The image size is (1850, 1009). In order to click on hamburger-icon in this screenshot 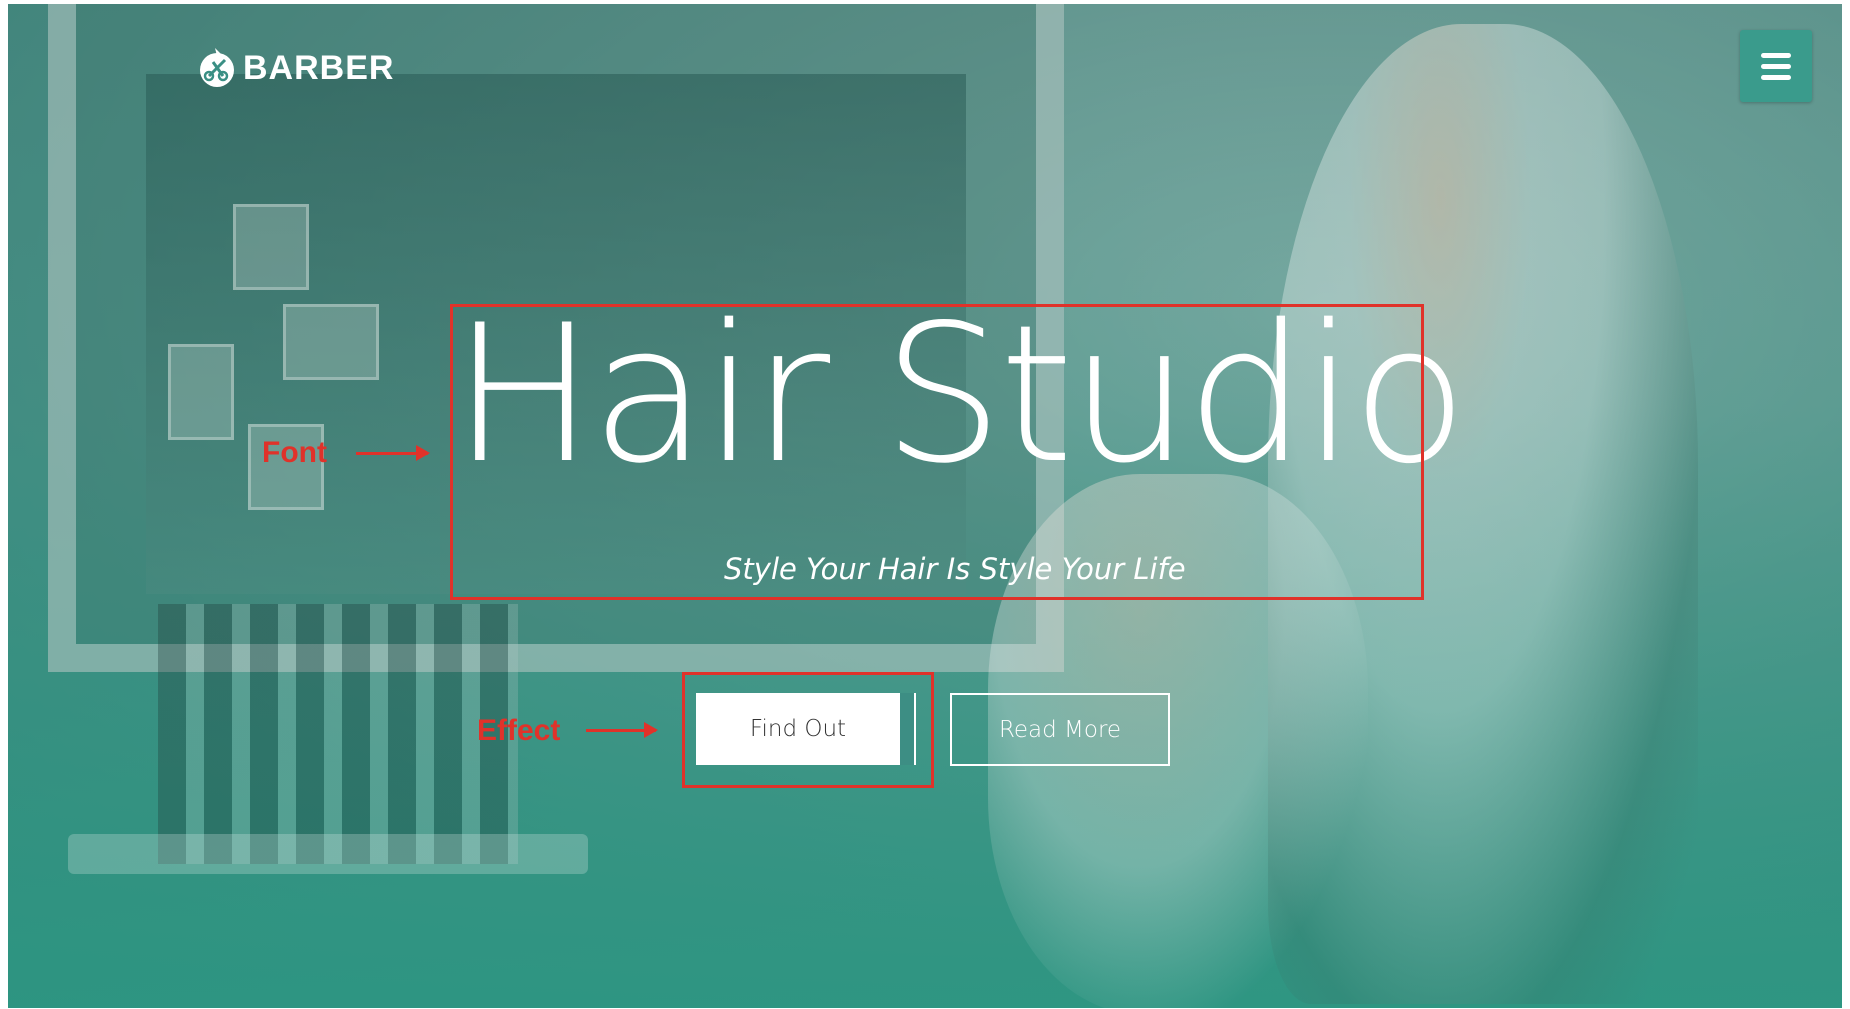, I will do `click(1776, 55)`.